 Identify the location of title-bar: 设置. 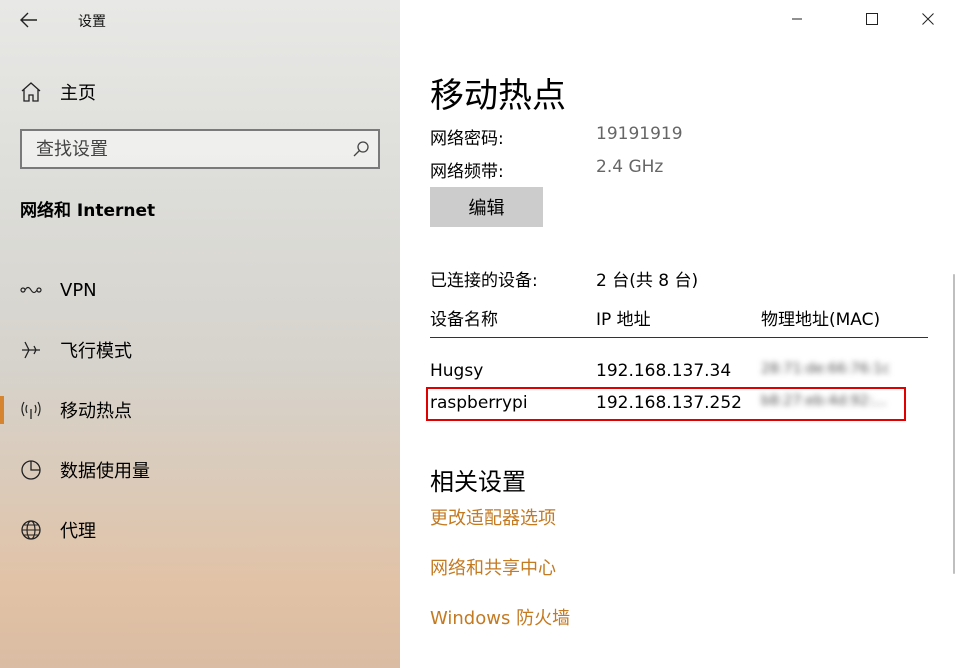
(200, 20).